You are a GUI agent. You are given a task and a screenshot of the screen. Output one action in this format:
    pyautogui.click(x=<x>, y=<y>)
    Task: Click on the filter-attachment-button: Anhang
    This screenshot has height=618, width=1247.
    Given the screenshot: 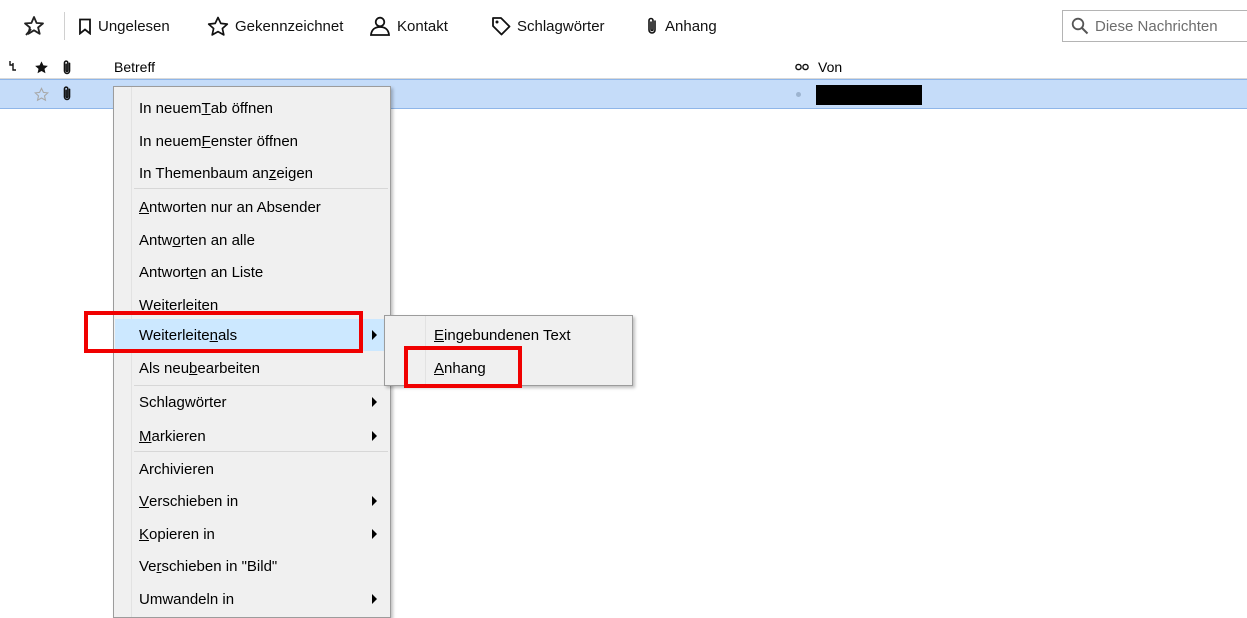 What is the action you would take?
    pyautogui.click(x=681, y=26)
    